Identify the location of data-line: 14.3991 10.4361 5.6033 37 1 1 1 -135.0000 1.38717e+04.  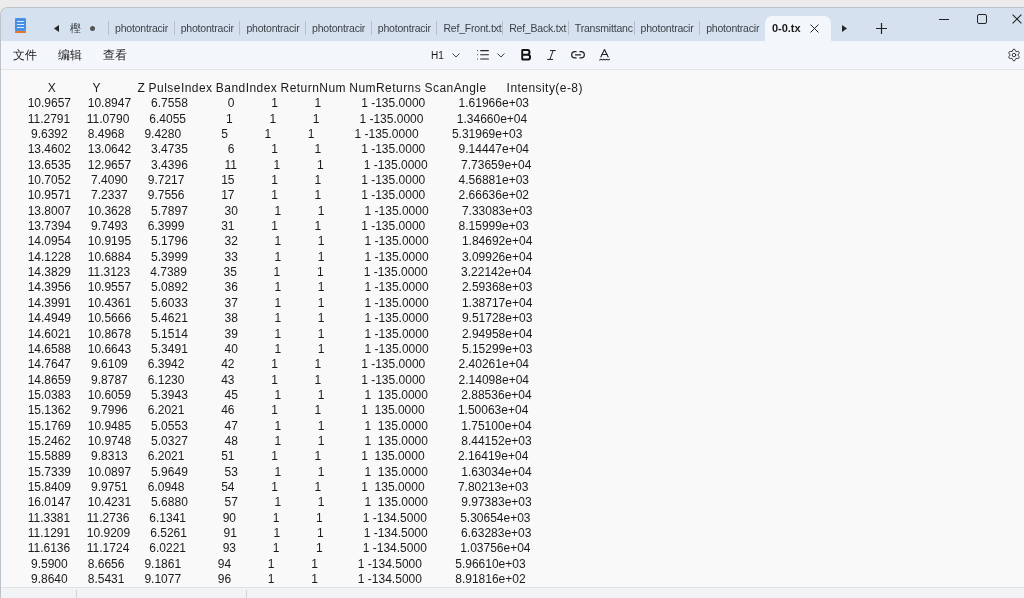
(279, 303).